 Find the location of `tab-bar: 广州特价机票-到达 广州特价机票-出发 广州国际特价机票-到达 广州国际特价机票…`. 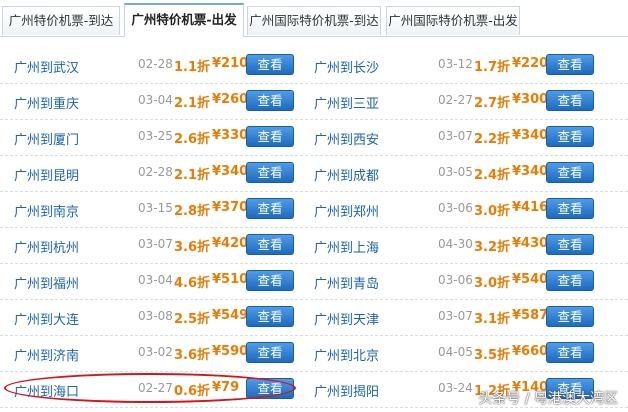

tab-bar: 广州特价机票-到达 广州特价机票-出发 广州国际特价机票-到达 广州国际特价机票… is located at coordinates (314, 18).